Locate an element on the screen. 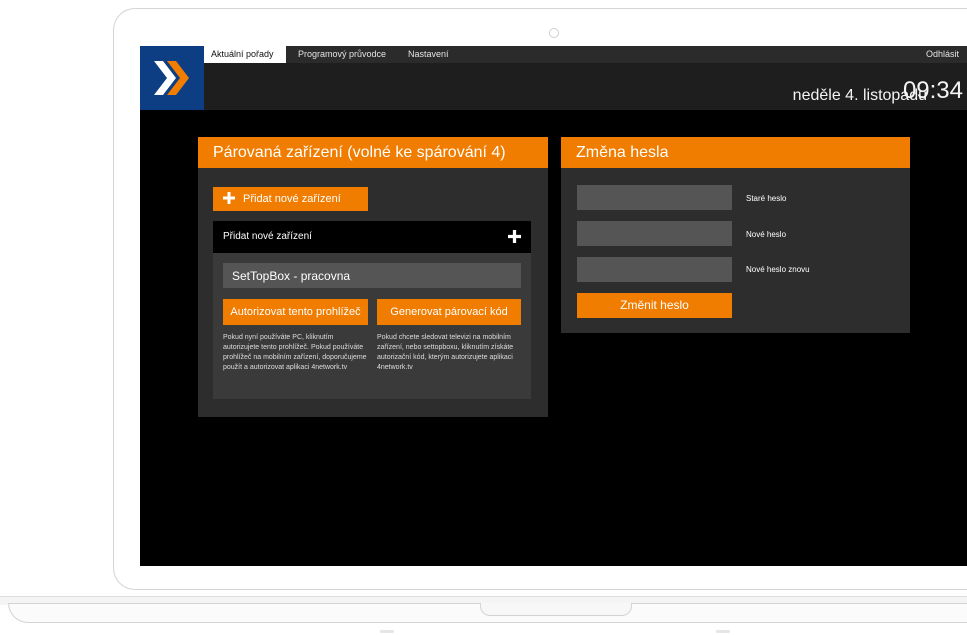  add-device-section-header: Přidat nové zařízení is located at coordinates (372, 237).